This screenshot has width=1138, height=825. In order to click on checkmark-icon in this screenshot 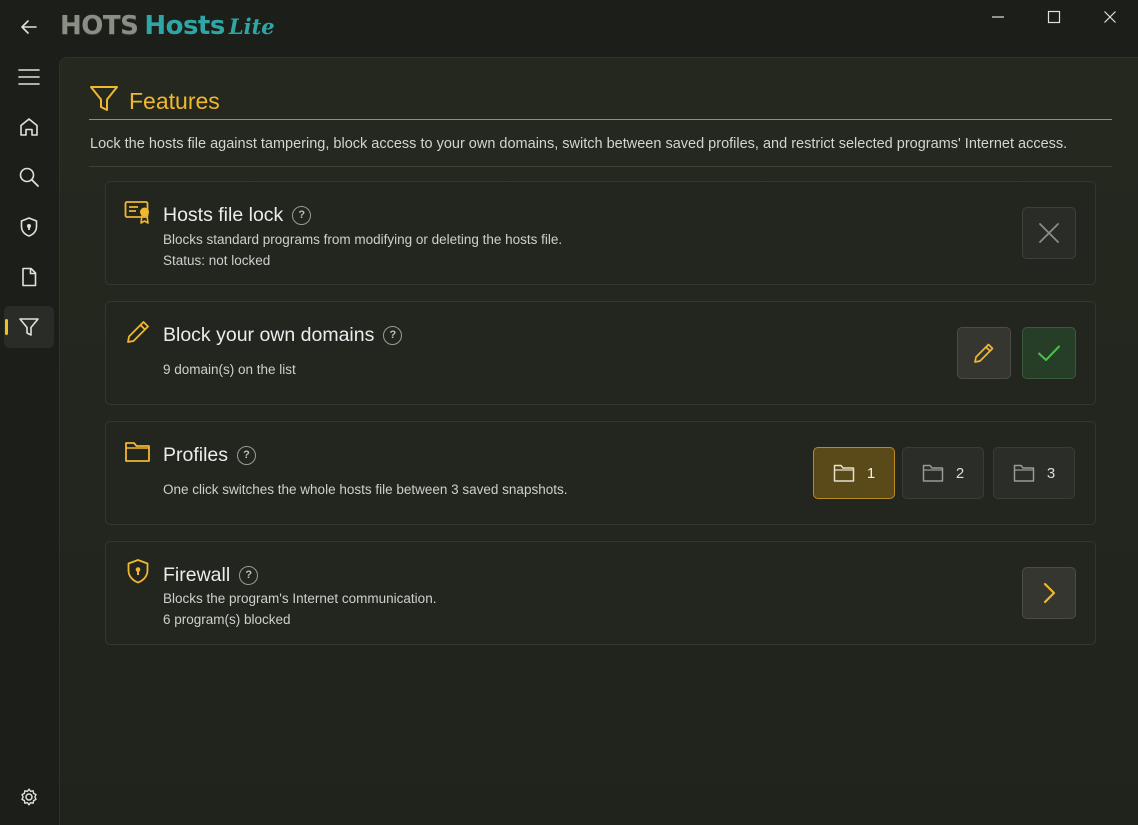, I will do `click(1049, 353)`.